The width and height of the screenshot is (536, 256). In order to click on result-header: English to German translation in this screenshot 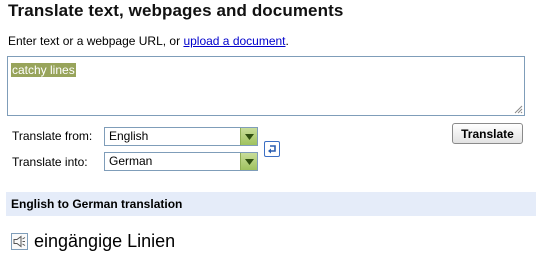, I will do `click(271, 204)`.